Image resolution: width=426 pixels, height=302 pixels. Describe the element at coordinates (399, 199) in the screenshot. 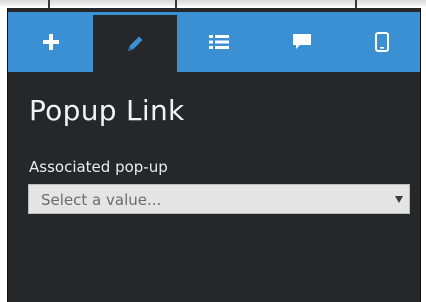

I see `chevron-down-icon` at that location.